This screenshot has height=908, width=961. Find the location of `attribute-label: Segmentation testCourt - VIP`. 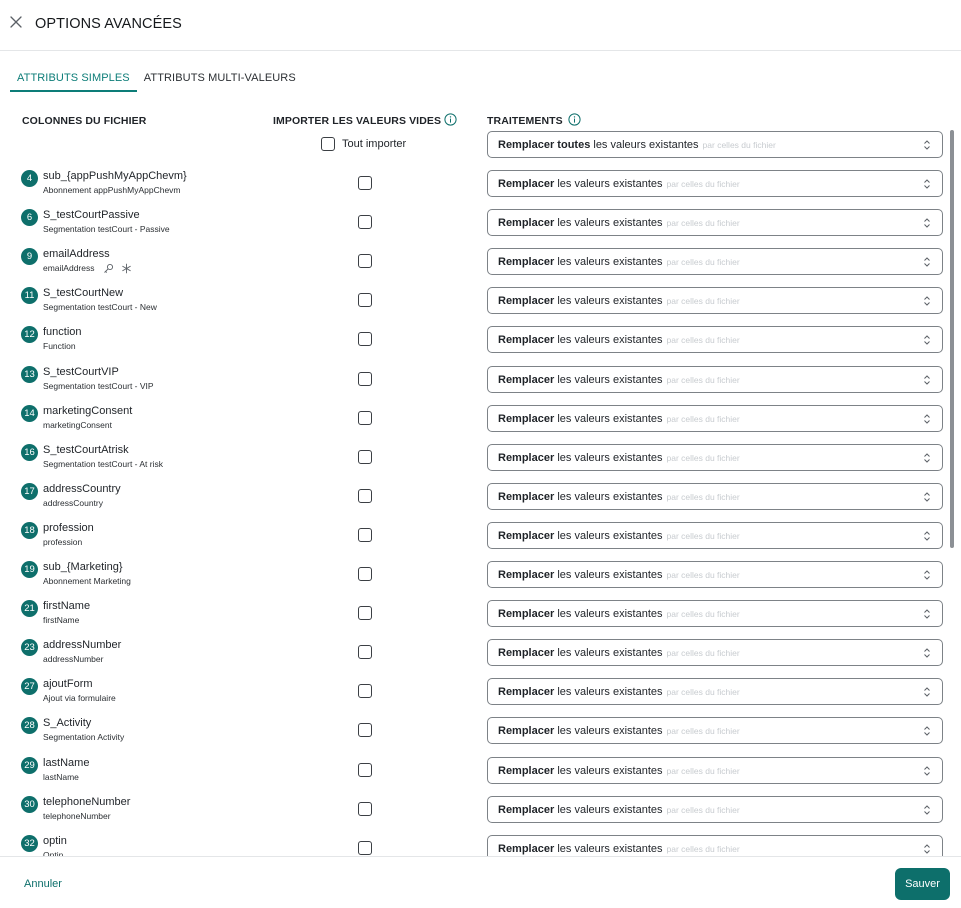

attribute-label: Segmentation testCourt - VIP is located at coordinates (98, 385).